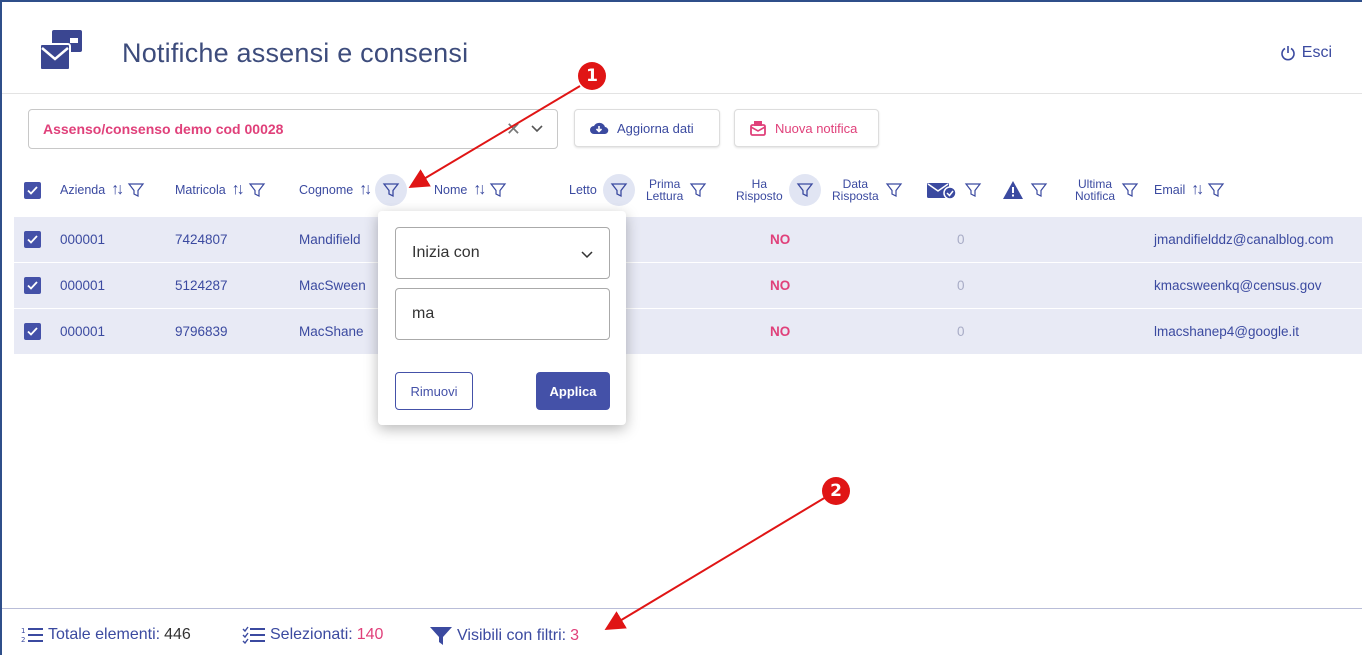  Describe the element at coordinates (512, 635) in the screenshot. I see `visible-label: Visibili con filtri:` at that location.